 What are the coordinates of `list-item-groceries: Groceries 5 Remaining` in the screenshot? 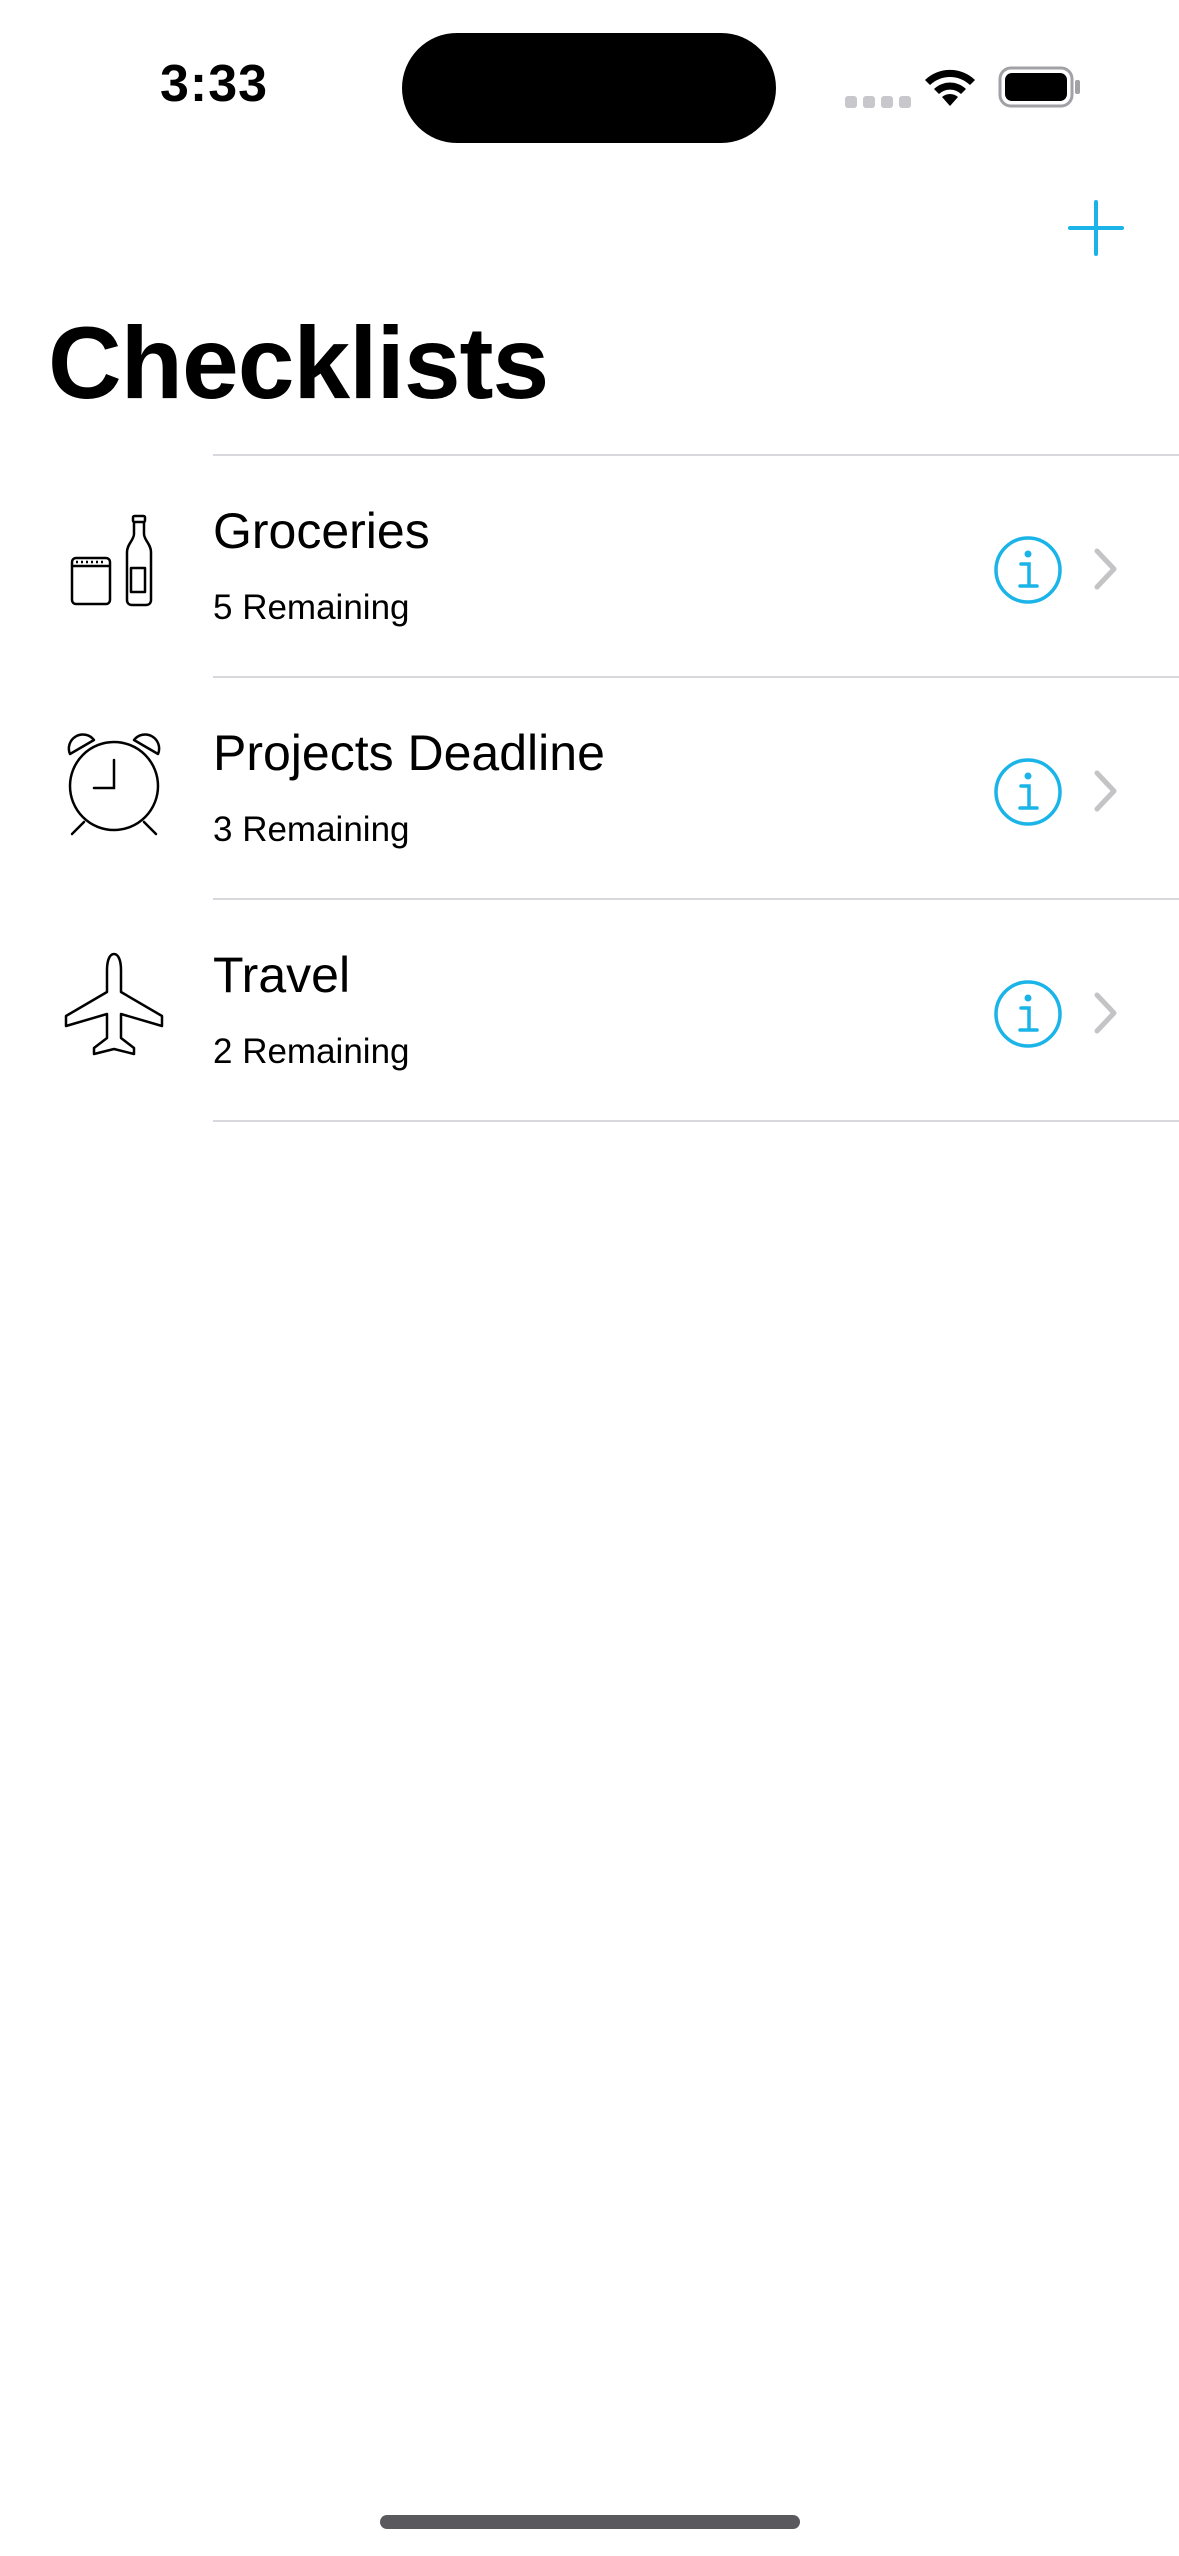 It's located at (589, 566).